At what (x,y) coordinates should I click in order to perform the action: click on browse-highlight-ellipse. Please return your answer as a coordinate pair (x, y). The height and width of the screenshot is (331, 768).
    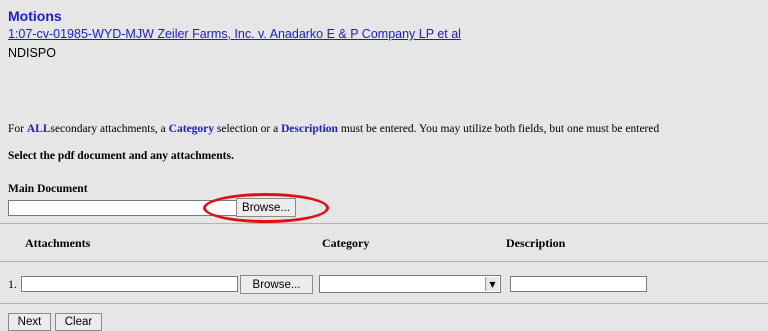
    Looking at the image, I should click on (266, 208).